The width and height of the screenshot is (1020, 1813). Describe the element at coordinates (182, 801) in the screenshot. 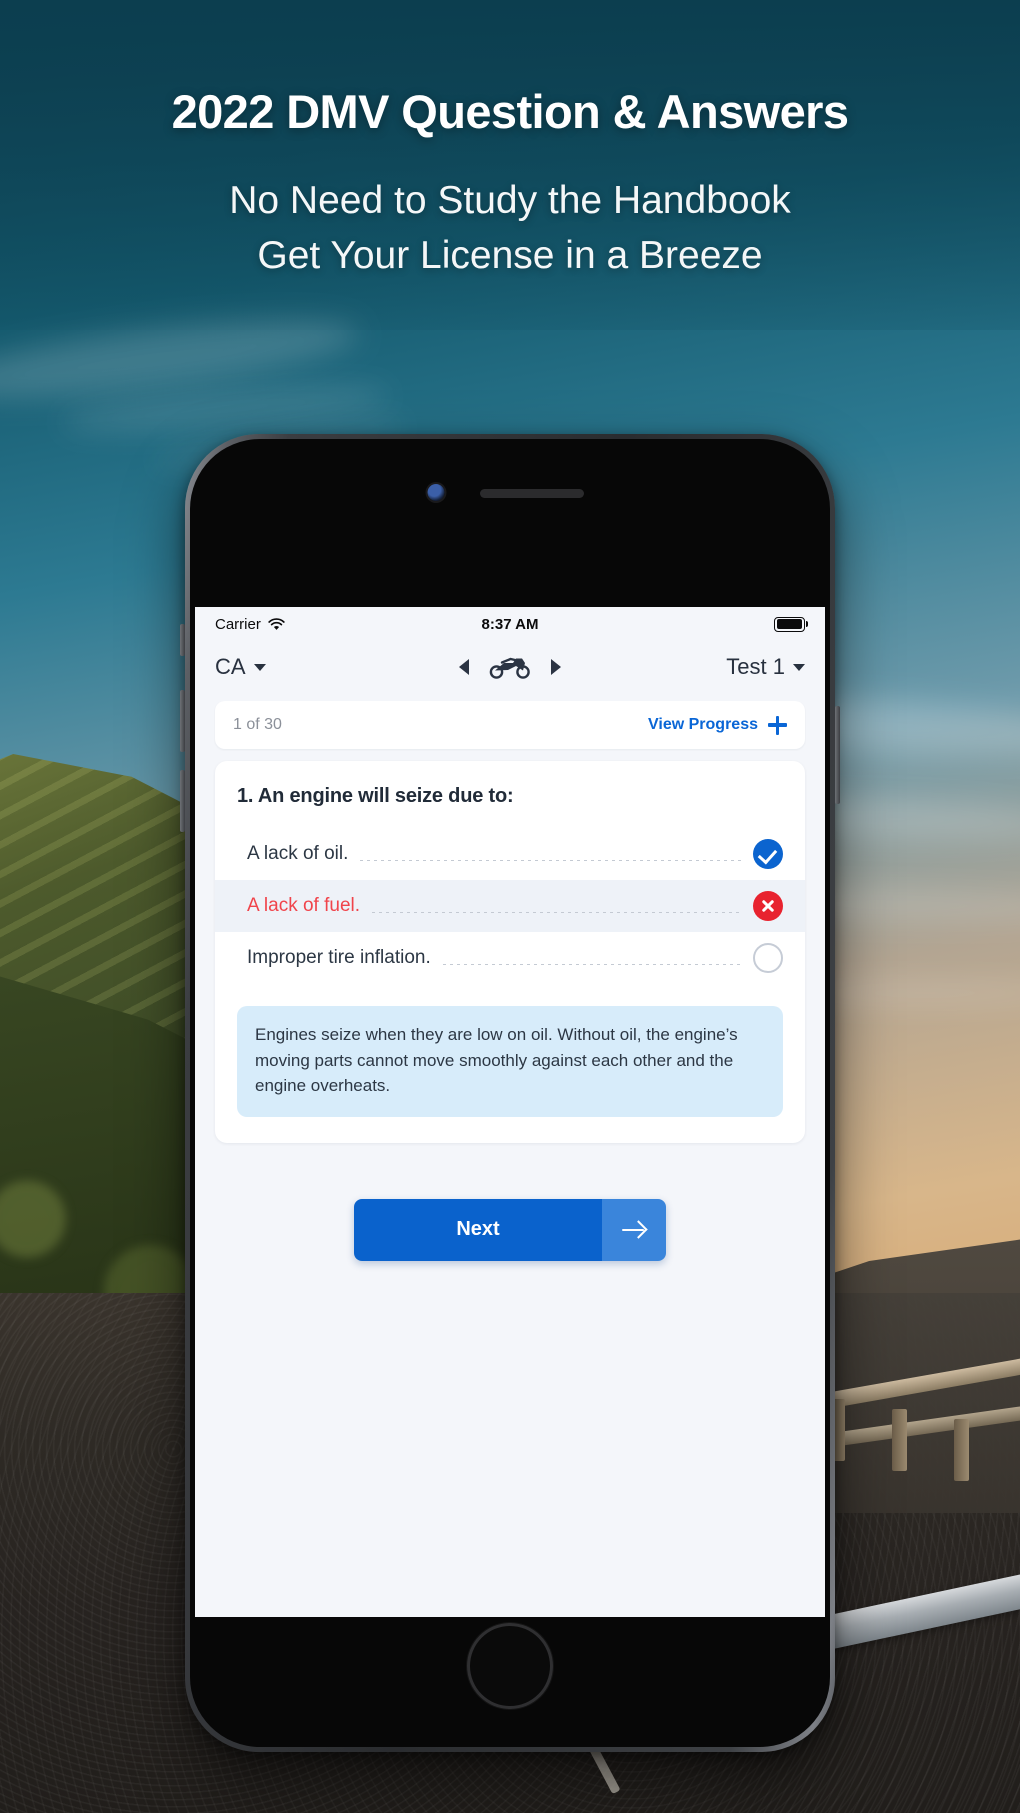

I see `volume-down-button` at that location.